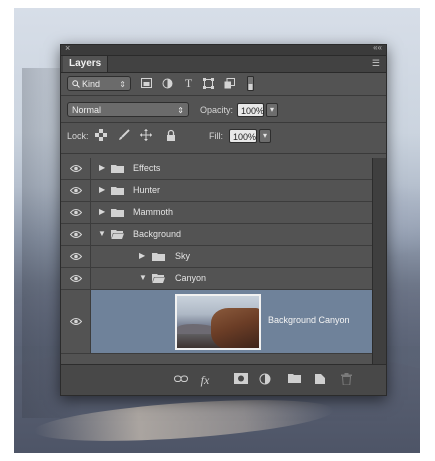  What do you see at coordinates (188, 83) in the screenshot?
I see `type-filter-icon: T` at bounding box center [188, 83].